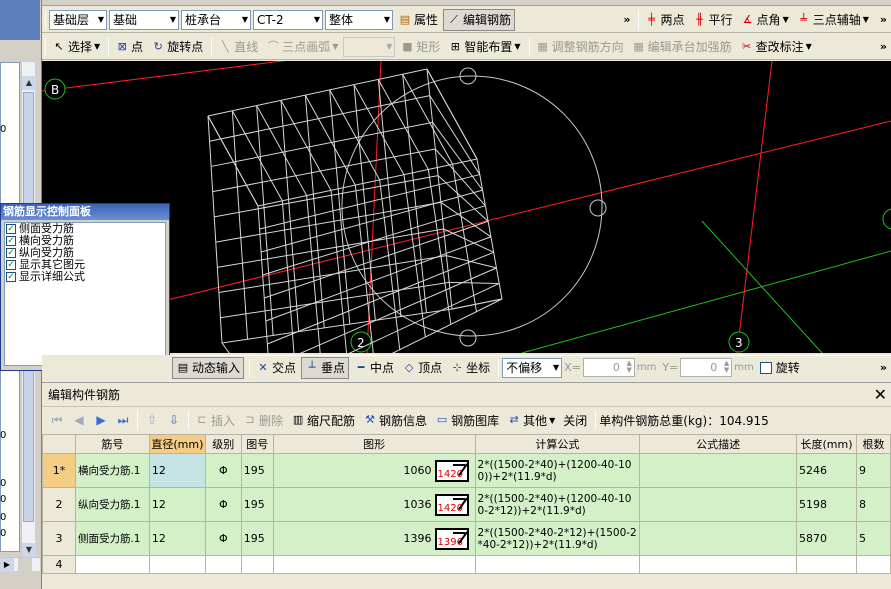 Image resolution: width=891 pixels, height=589 pixels. Describe the element at coordinates (765, 367) in the screenshot. I see `rotate-checkbox` at that location.